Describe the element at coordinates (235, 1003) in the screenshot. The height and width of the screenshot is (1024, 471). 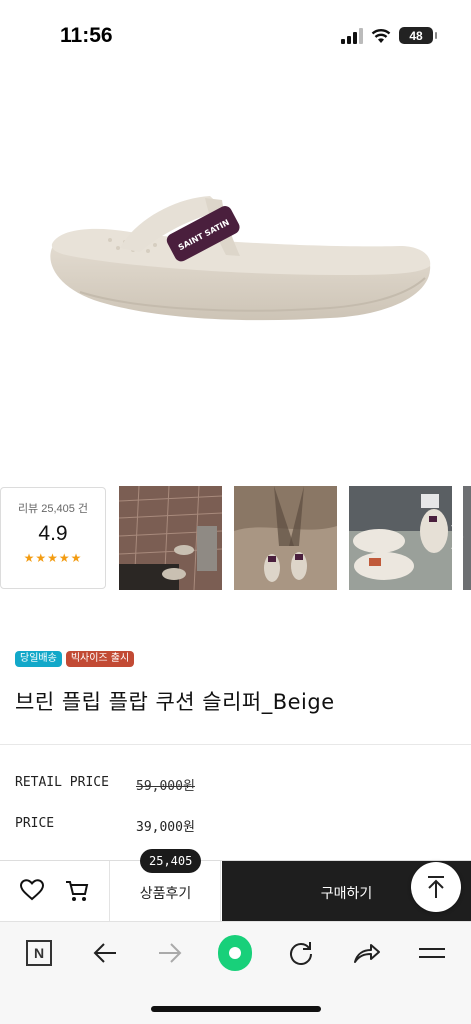
I see `bottom-safe-area` at that location.